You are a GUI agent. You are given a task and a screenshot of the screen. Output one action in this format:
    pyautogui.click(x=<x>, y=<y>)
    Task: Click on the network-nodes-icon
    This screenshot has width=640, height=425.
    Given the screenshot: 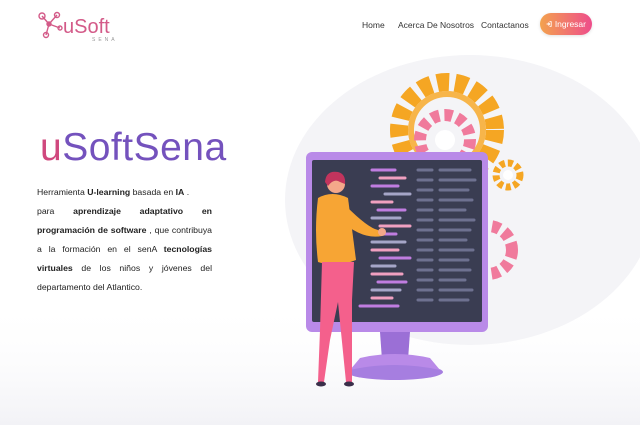 What is the action you would take?
    pyautogui.click(x=50, y=25)
    